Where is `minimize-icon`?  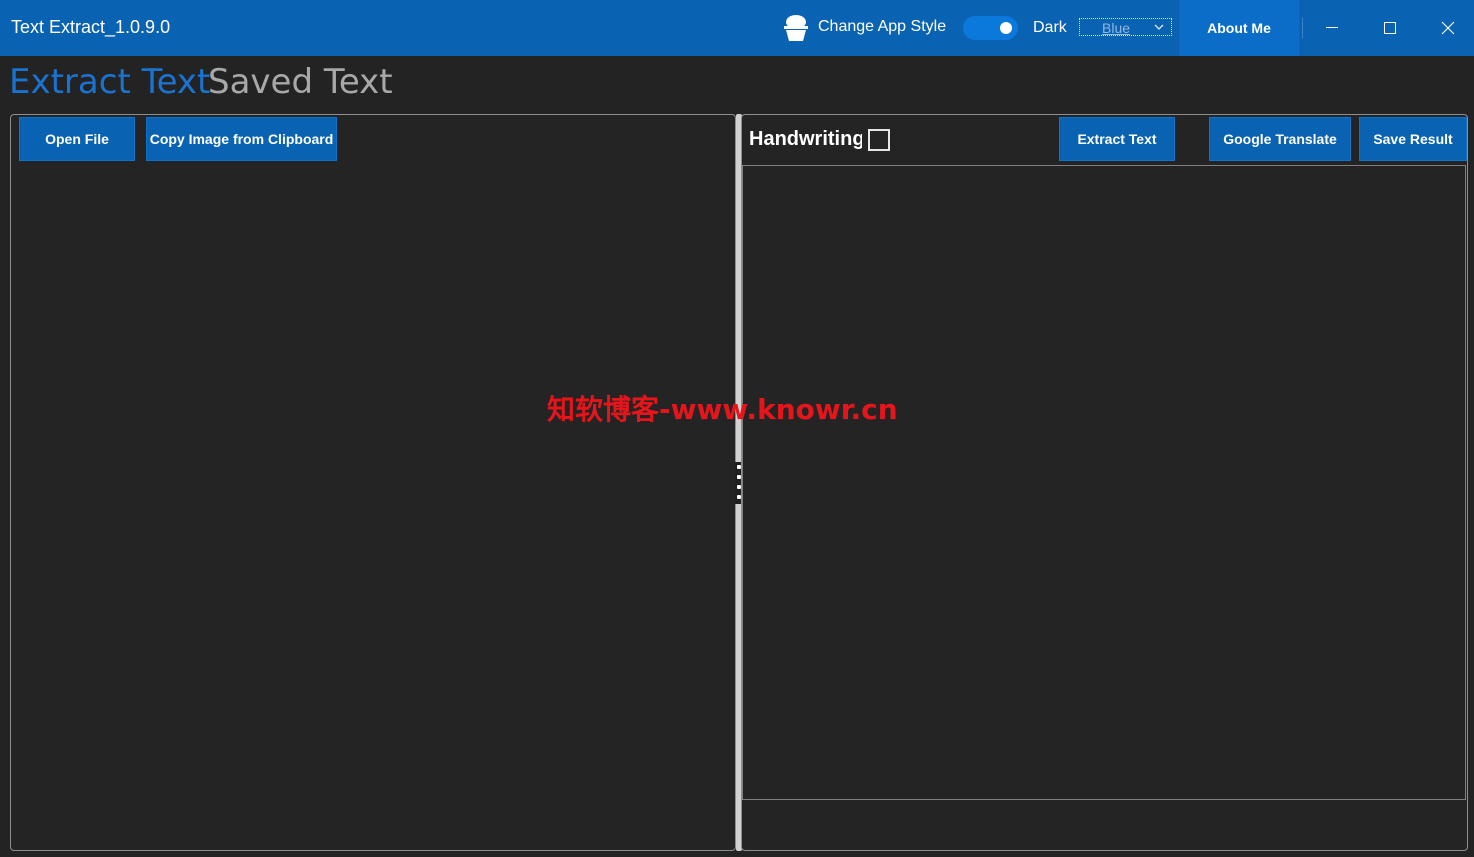
minimize-icon is located at coordinates (1332, 27).